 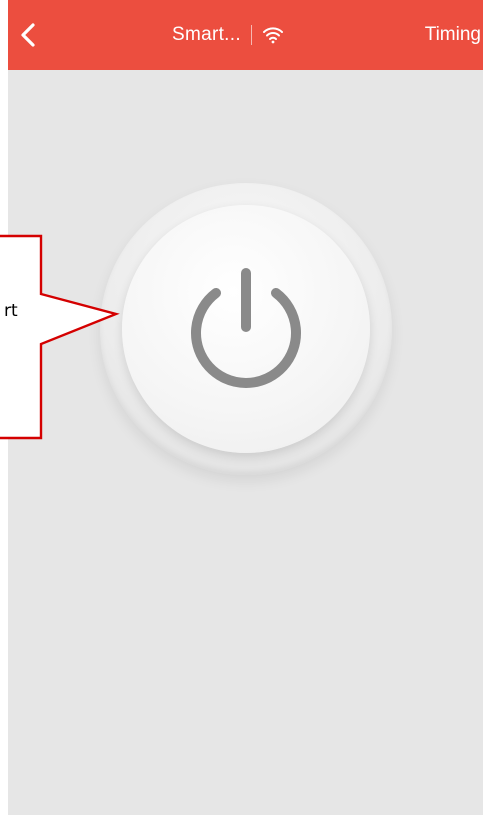 What do you see at coordinates (60, 337) in the screenshot?
I see `annotation-callout` at bounding box center [60, 337].